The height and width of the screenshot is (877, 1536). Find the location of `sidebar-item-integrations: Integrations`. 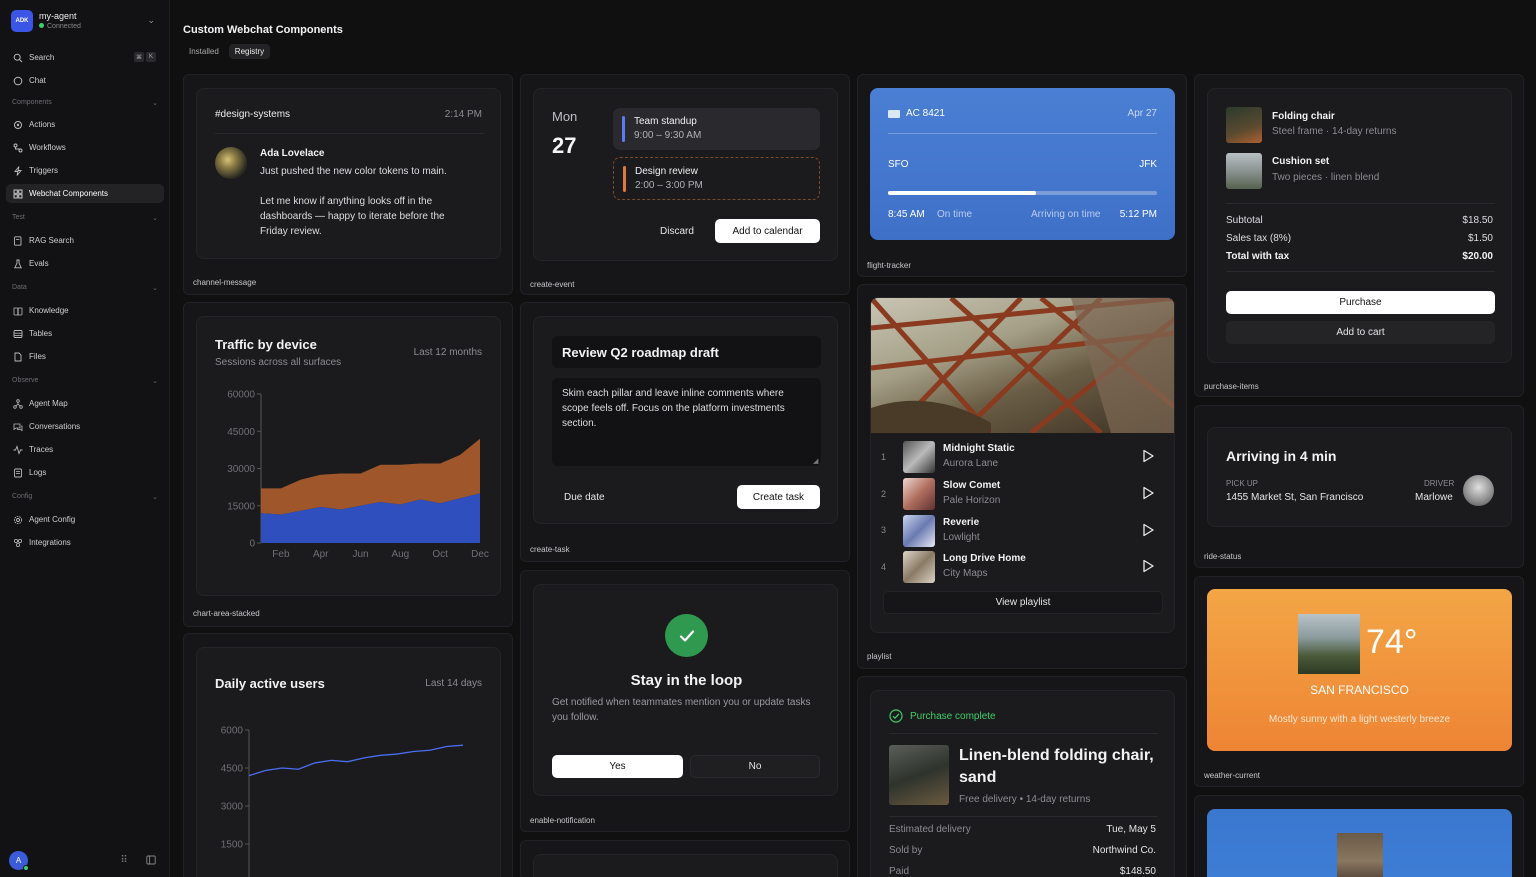

sidebar-item-integrations: Integrations is located at coordinates (85, 542).